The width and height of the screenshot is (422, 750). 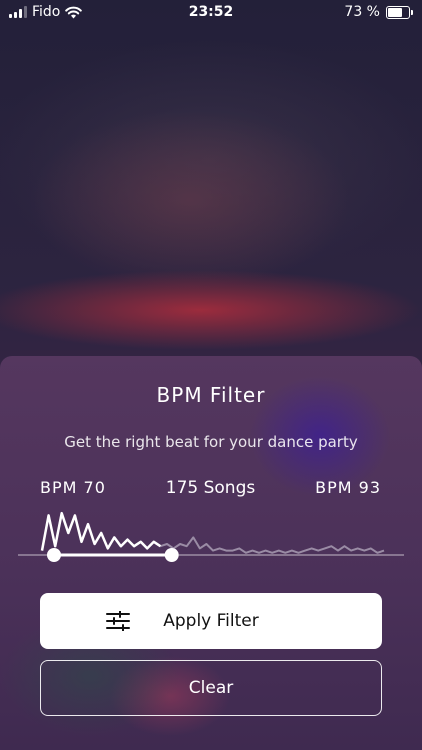 I want to click on sheet-subtitle: Get the right beat for your dance party, so click(x=211, y=442).